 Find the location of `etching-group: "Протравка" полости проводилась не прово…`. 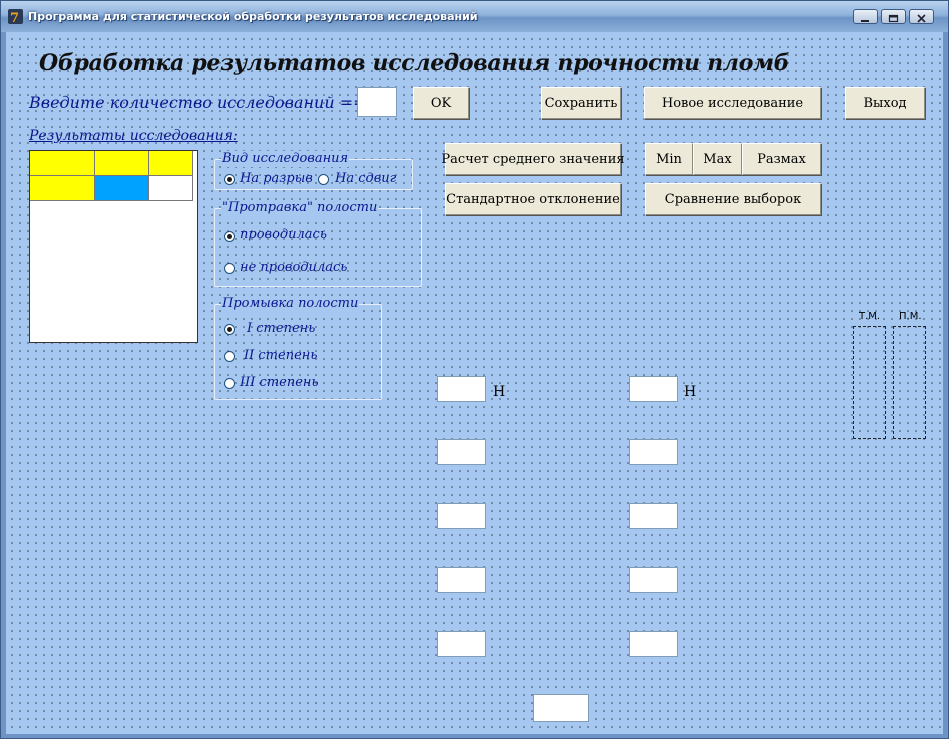

etching-group: "Протравка" полости проводилась не прово… is located at coordinates (318, 243).